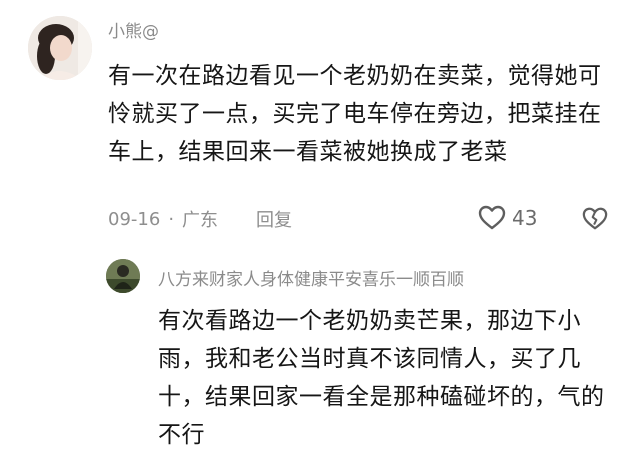 The height and width of the screenshot is (454, 640). Describe the element at coordinates (525, 218) in the screenshot. I see `like-count: 43` at that location.